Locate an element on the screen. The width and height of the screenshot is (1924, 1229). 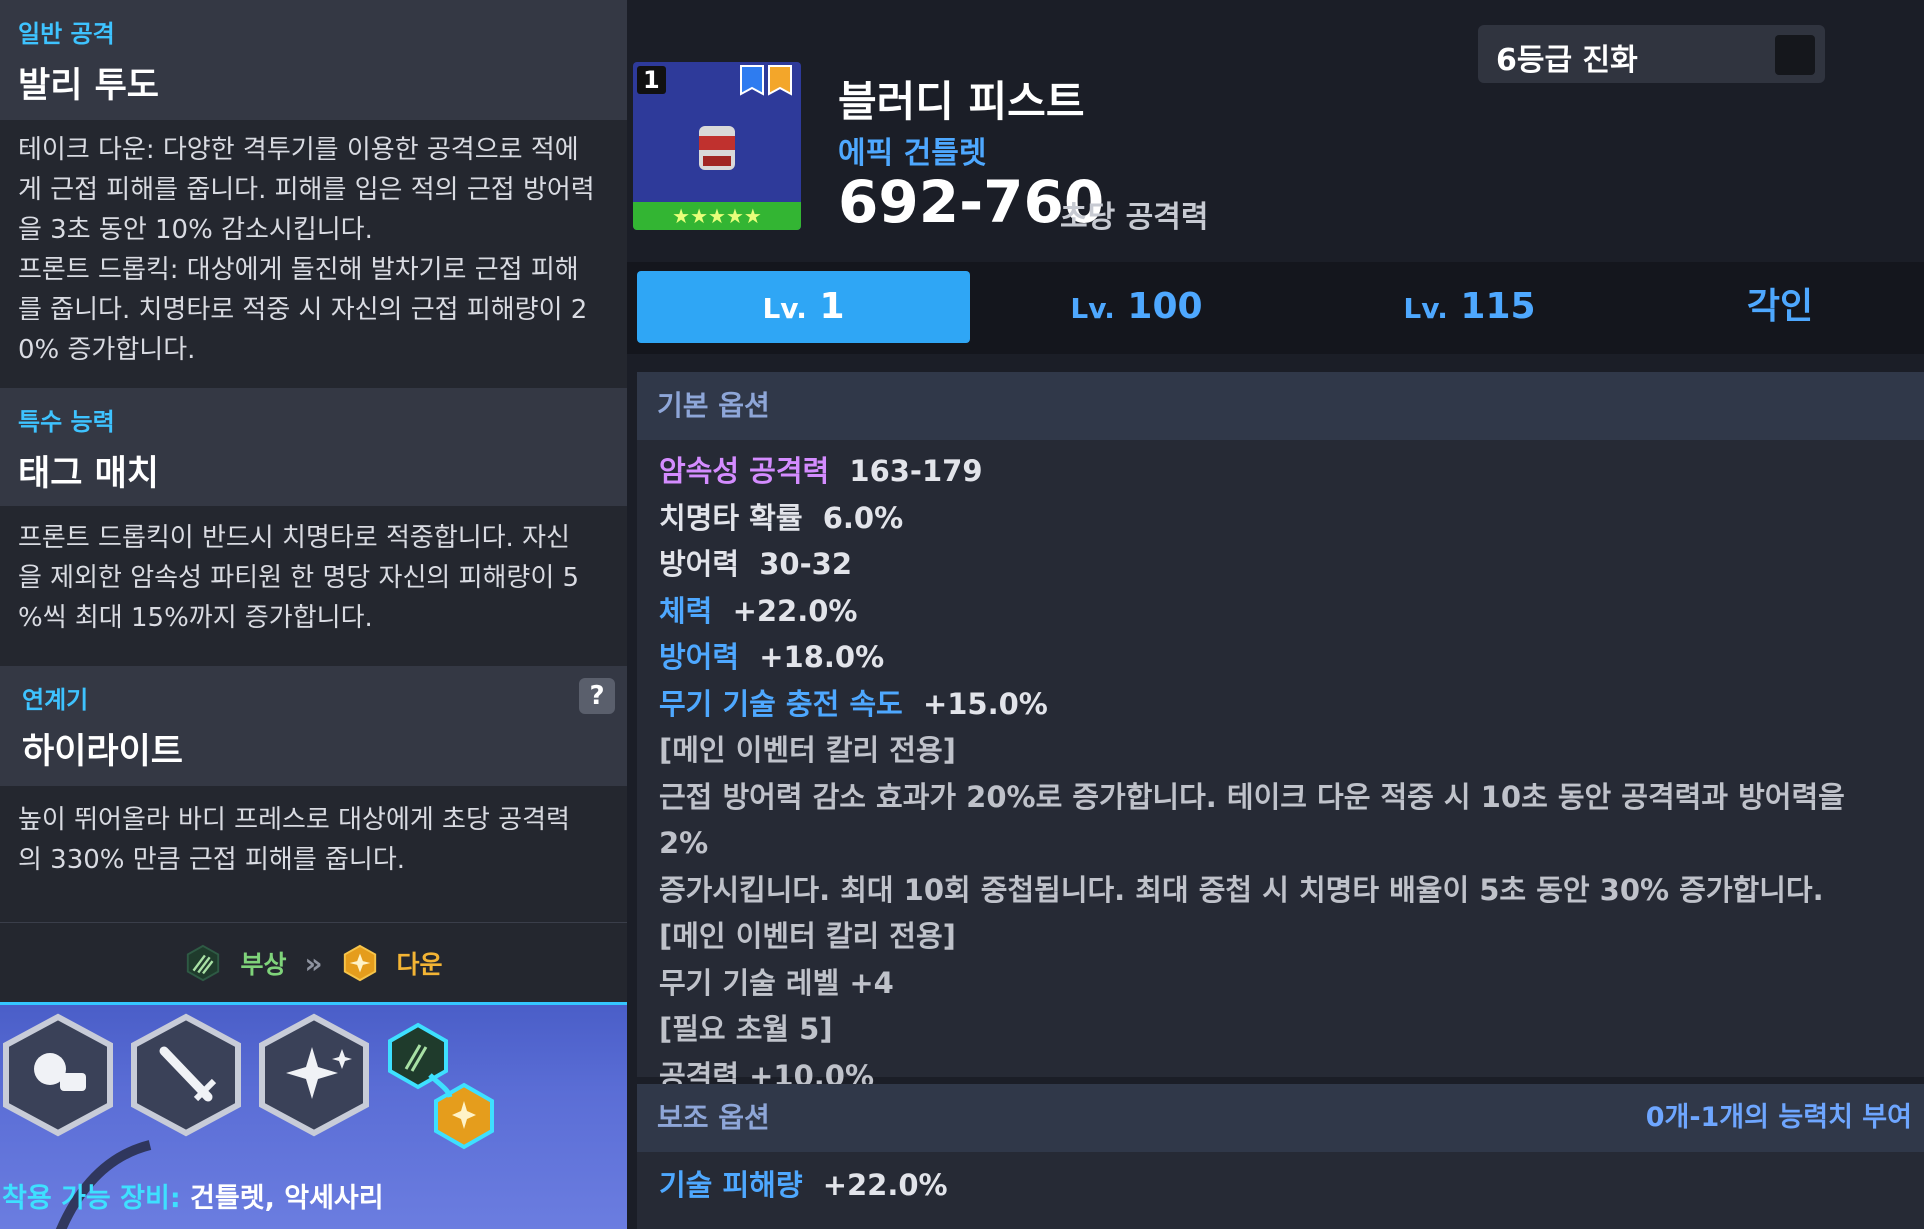
tab-lv-100: Lv. 100 is located at coordinates (1136, 307).